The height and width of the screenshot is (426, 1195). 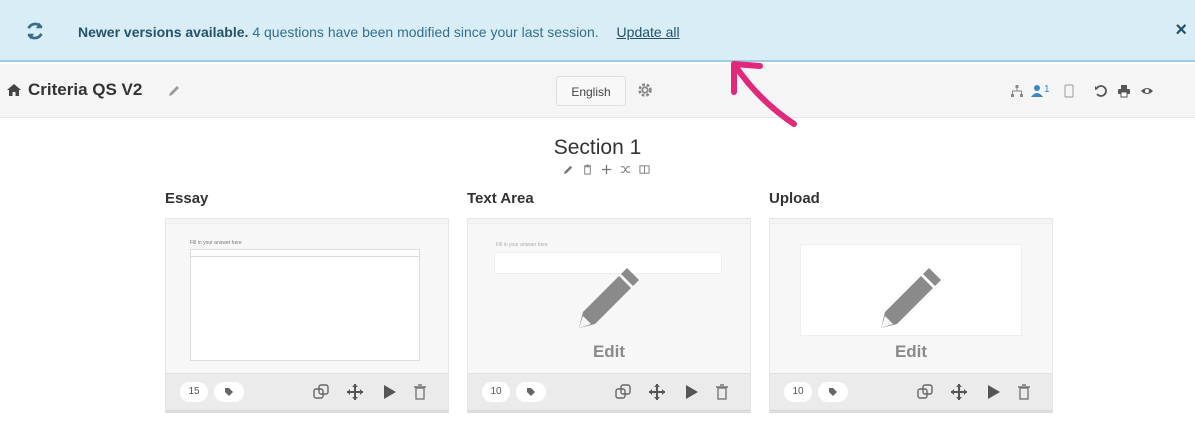 I want to click on question-label: Text Area, so click(x=500, y=198).